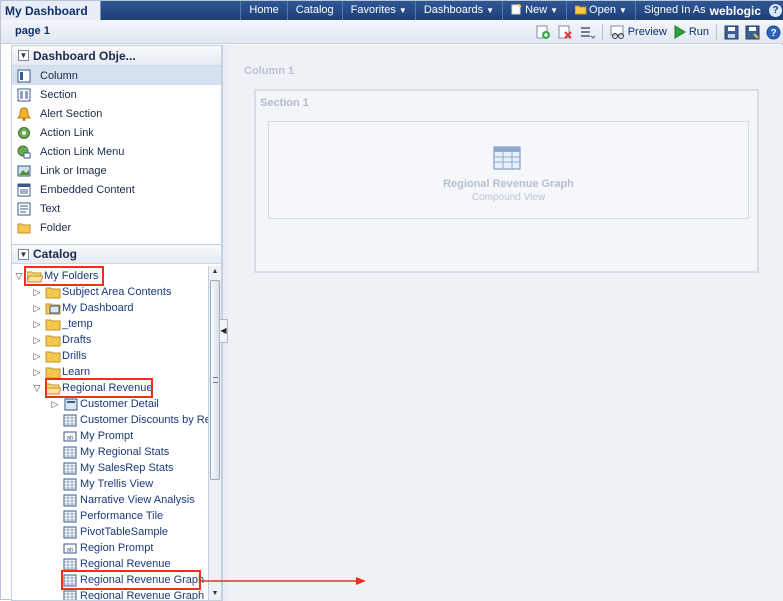 The image size is (783, 601). I want to click on nav-favorites: Favorites ▼, so click(378, 10).